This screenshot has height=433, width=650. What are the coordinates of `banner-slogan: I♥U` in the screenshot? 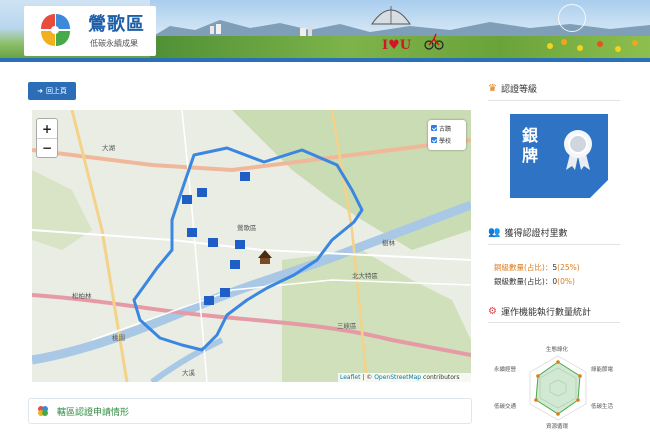 It's located at (397, 45).